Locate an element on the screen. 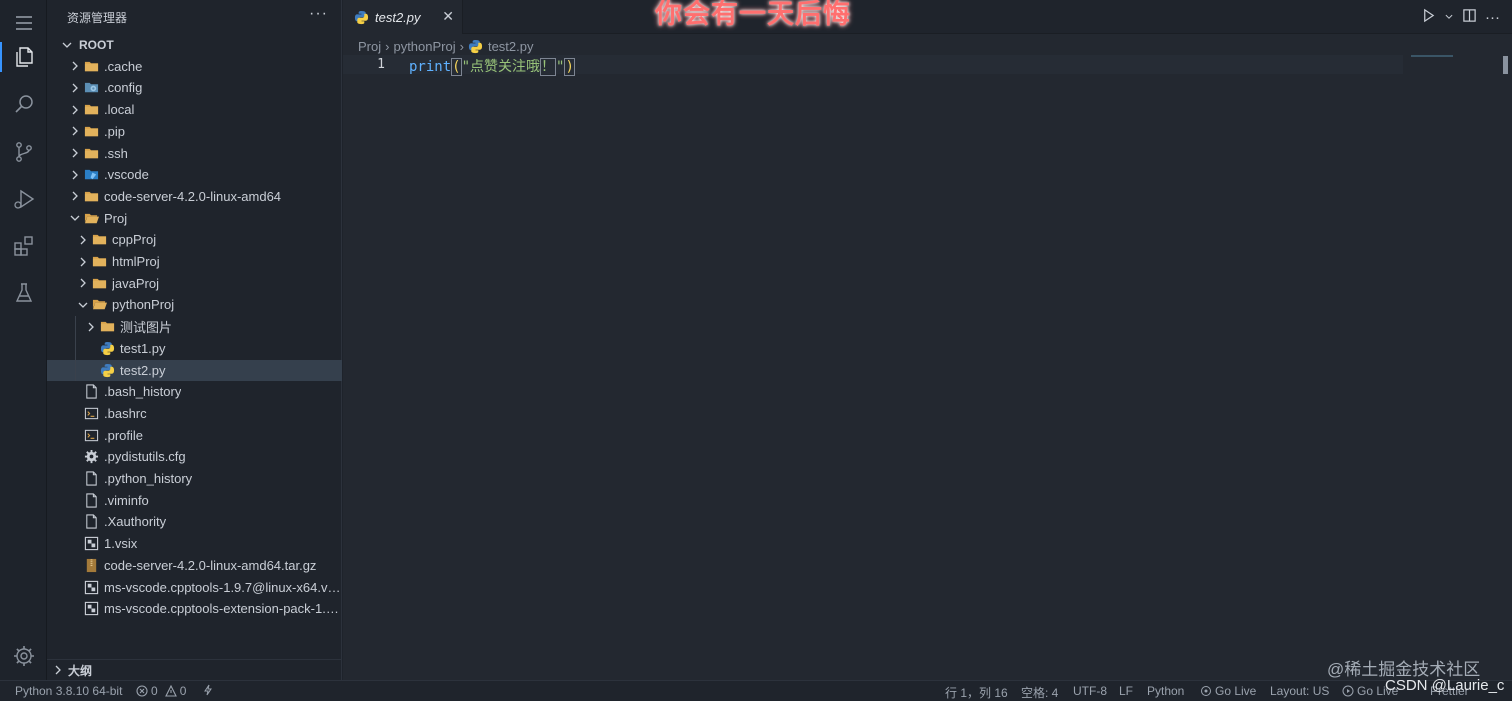 Image resolution: width=1512 pixels, height=701 pixels. breadcrumb-item: pythonProj is located at coordinates (424, 46).